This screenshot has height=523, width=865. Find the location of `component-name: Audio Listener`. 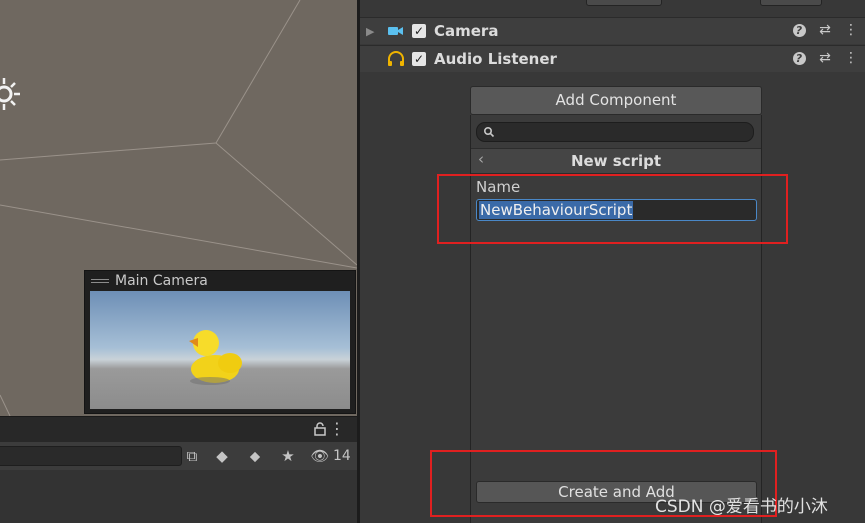

component-name: Audio Listener is located at coordinates (495, 59).